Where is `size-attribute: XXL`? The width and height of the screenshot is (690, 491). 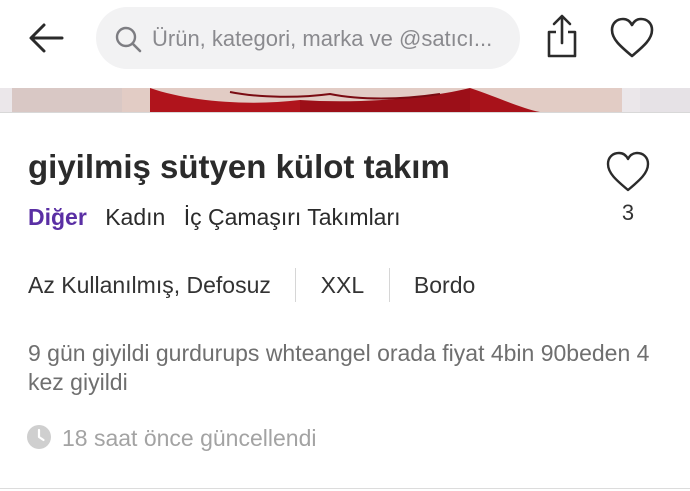 size-attribute: XXL is located at coordinates (342, 285).